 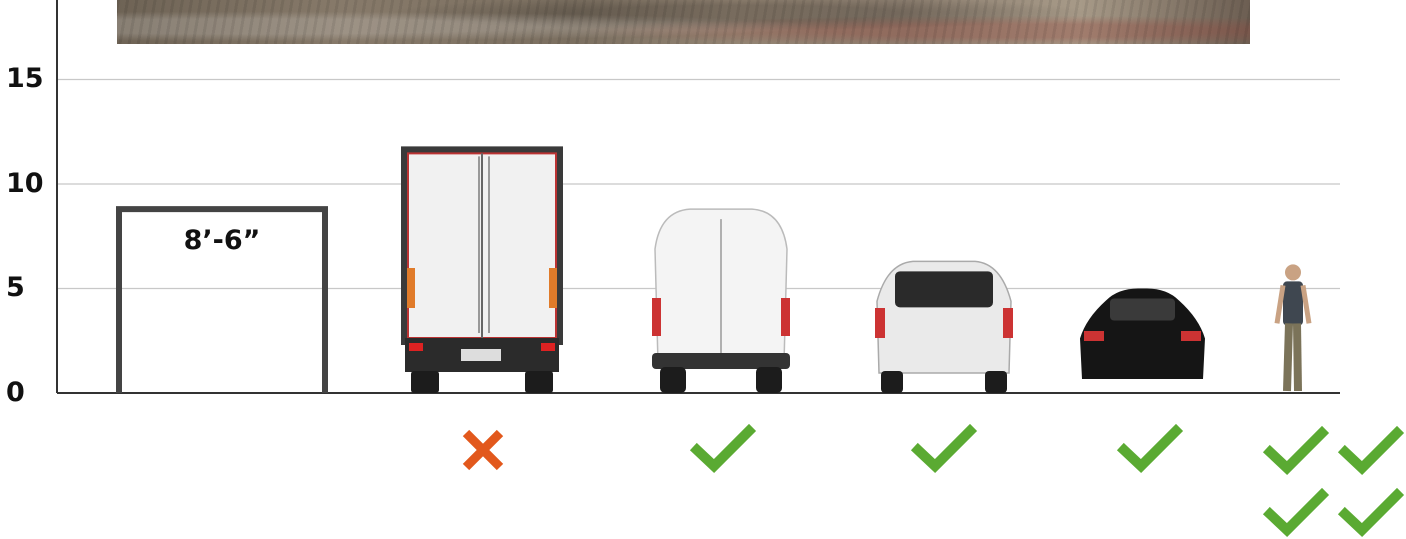 I want to click on status-check-icon-2-stroke, so click(x=944, y=448).